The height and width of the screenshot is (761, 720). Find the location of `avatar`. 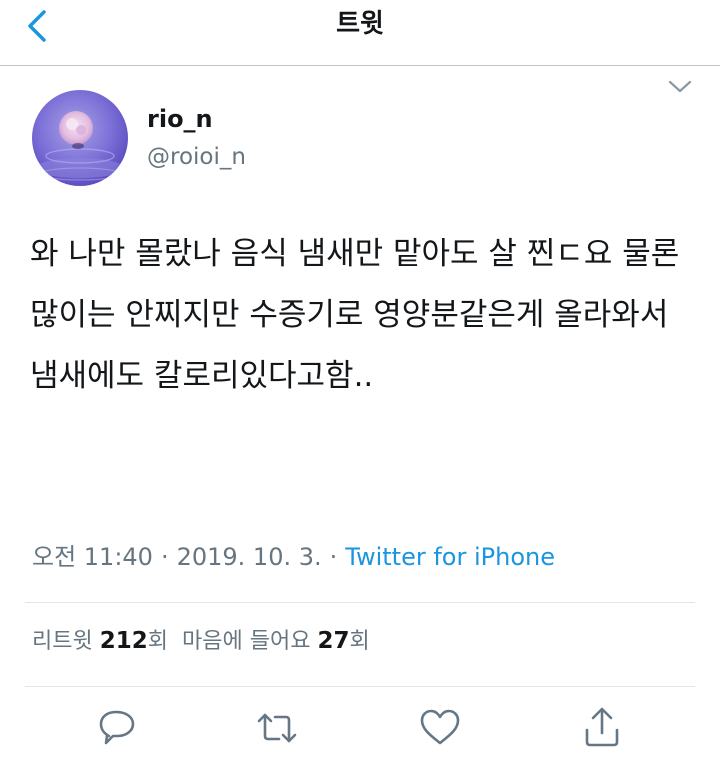

avatar is located at coordinates (80, 138).